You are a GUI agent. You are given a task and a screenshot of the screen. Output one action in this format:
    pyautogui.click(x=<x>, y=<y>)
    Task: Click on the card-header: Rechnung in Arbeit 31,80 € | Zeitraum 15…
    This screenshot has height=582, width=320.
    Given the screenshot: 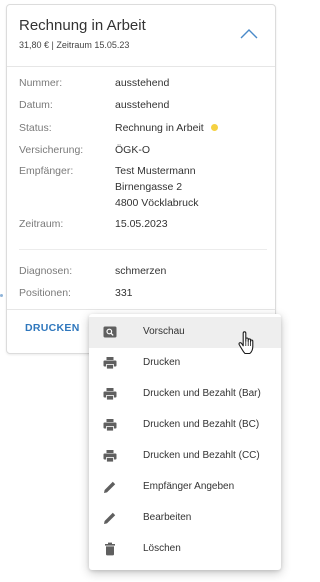 What is the action you would take?
    pyautogui.click(x=141, y=35)
    